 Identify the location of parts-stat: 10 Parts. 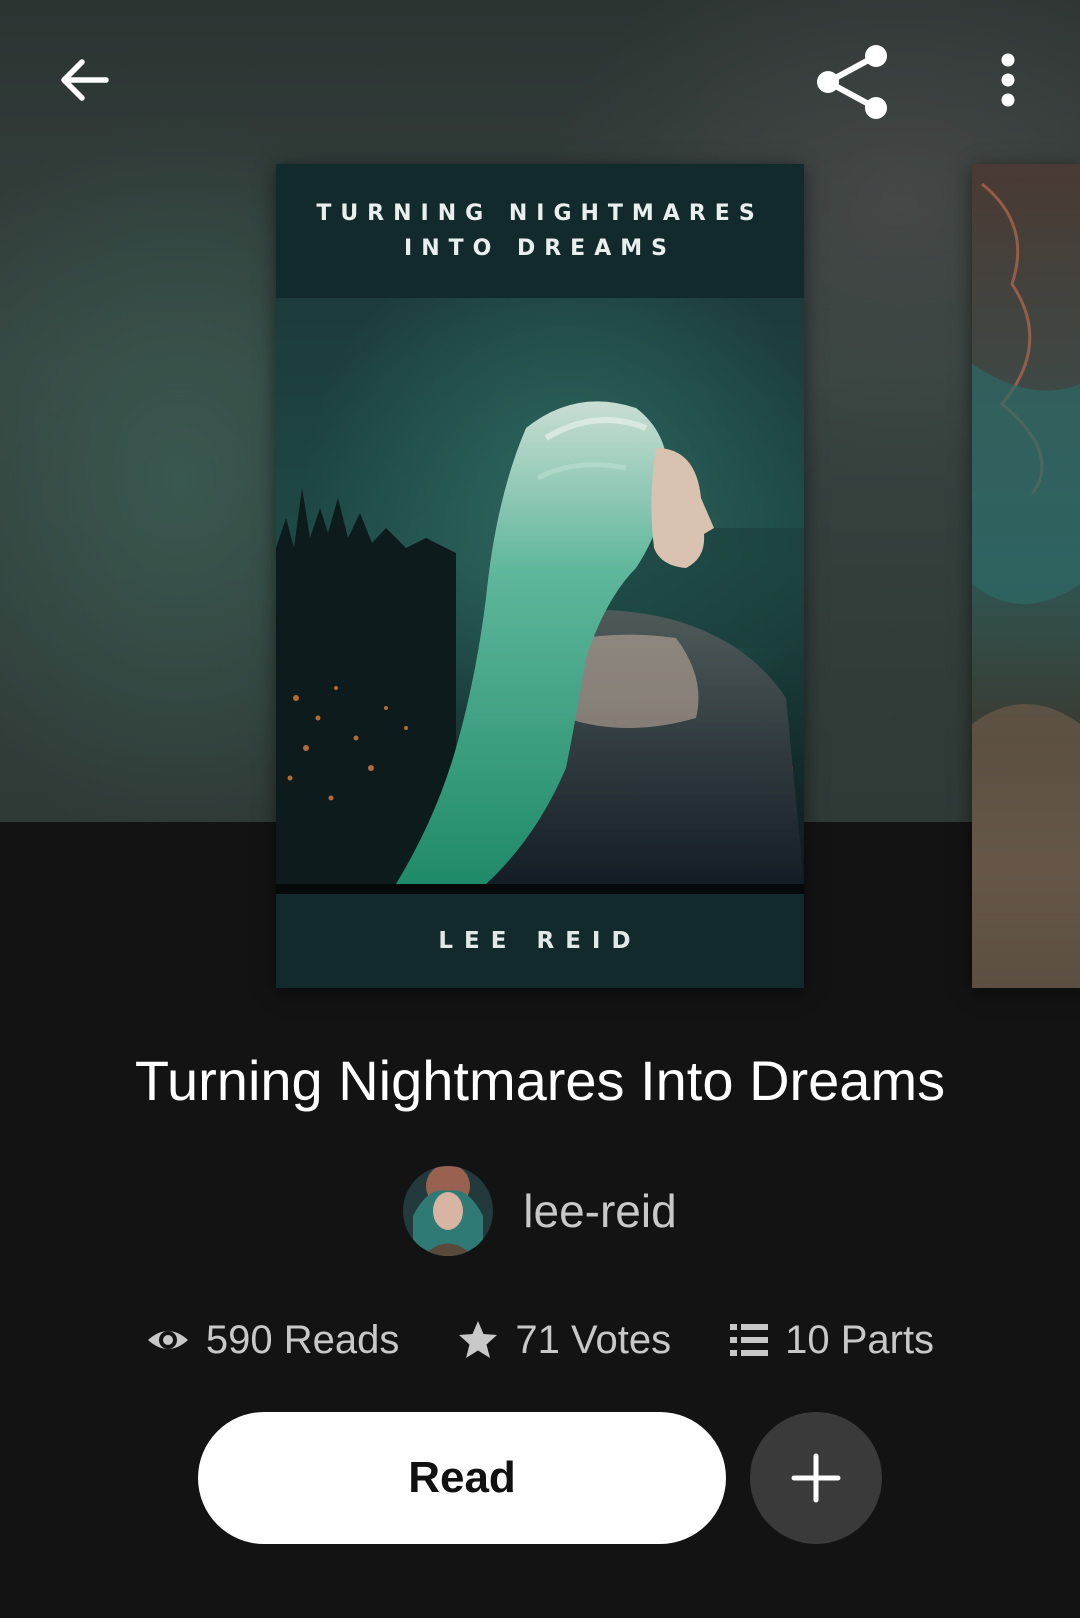
(831, 1340).